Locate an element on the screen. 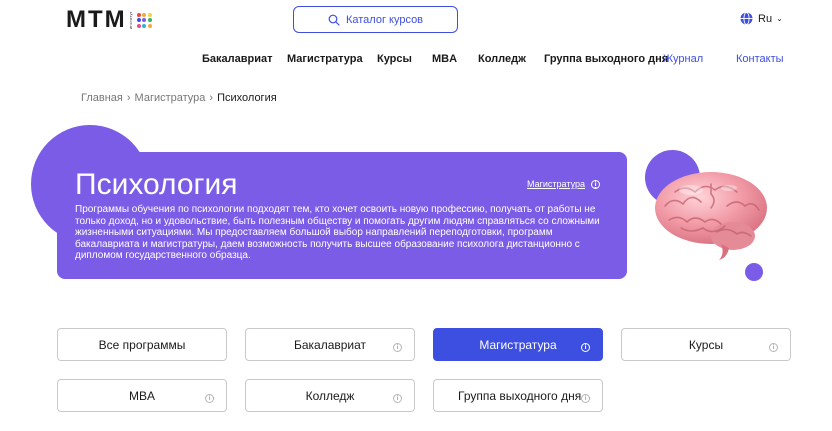 This screenshot has width=832, height=431. breadcrumb: Главная › Магистратура › Психология is located at coordinates (179, 98).